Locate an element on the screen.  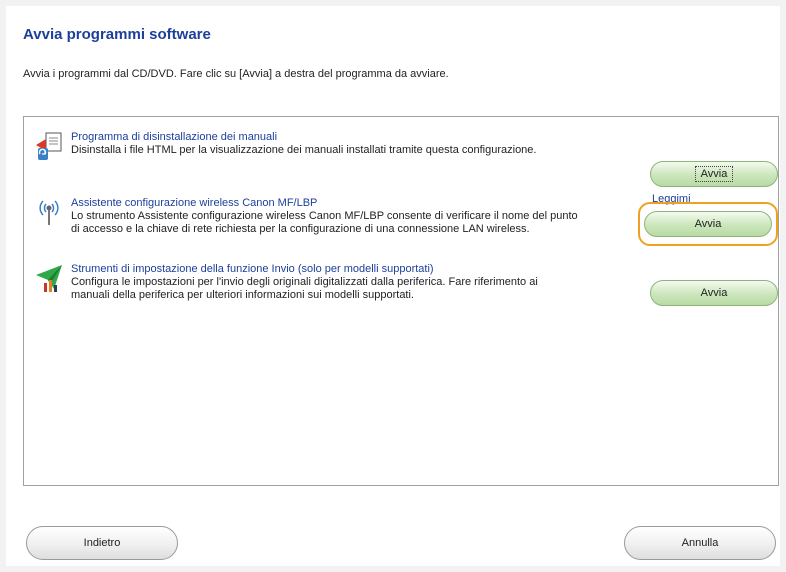
page-title: Avvia programmi software is located at coordinates (117, 34).